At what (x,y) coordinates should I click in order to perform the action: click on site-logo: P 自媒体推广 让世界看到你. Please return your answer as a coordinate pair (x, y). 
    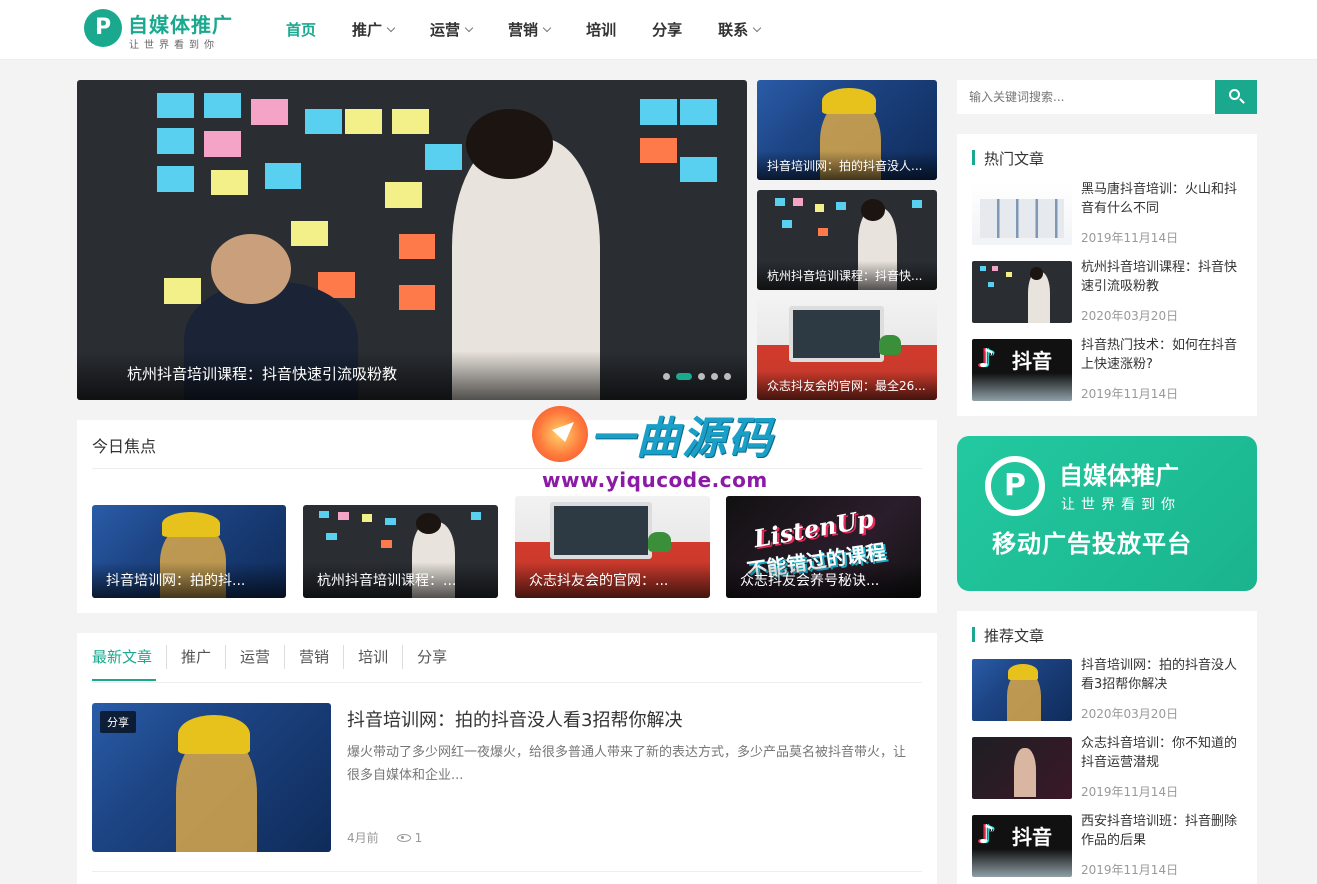
    Looking at the image, I should click on (159, 30).